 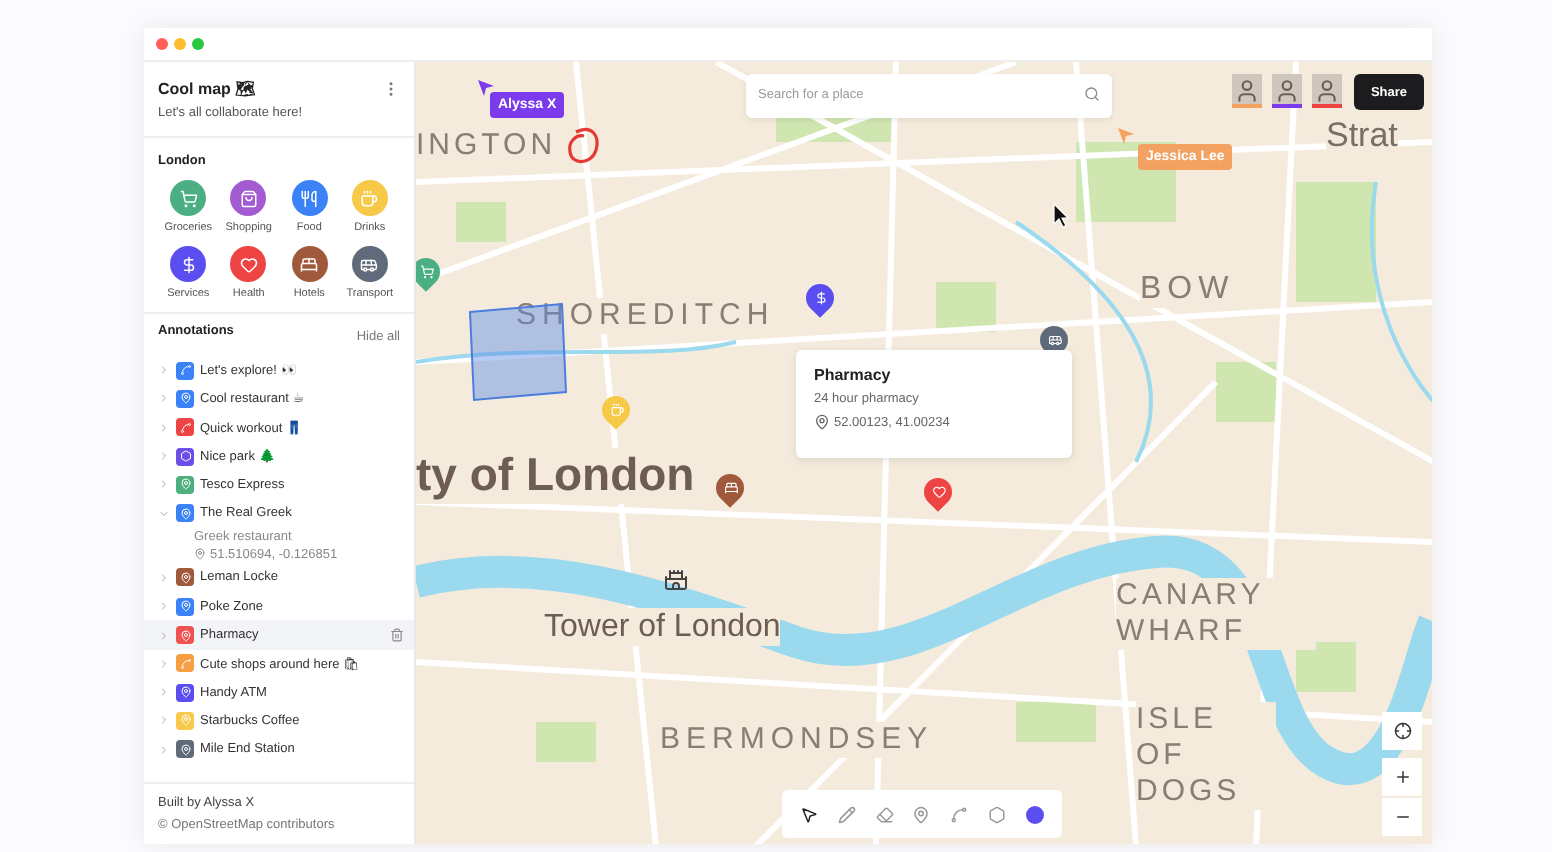 What do you see at coordinates (1034, 814) in the screenshot?
I see `color-picker` at bounding box center [1034, 814].